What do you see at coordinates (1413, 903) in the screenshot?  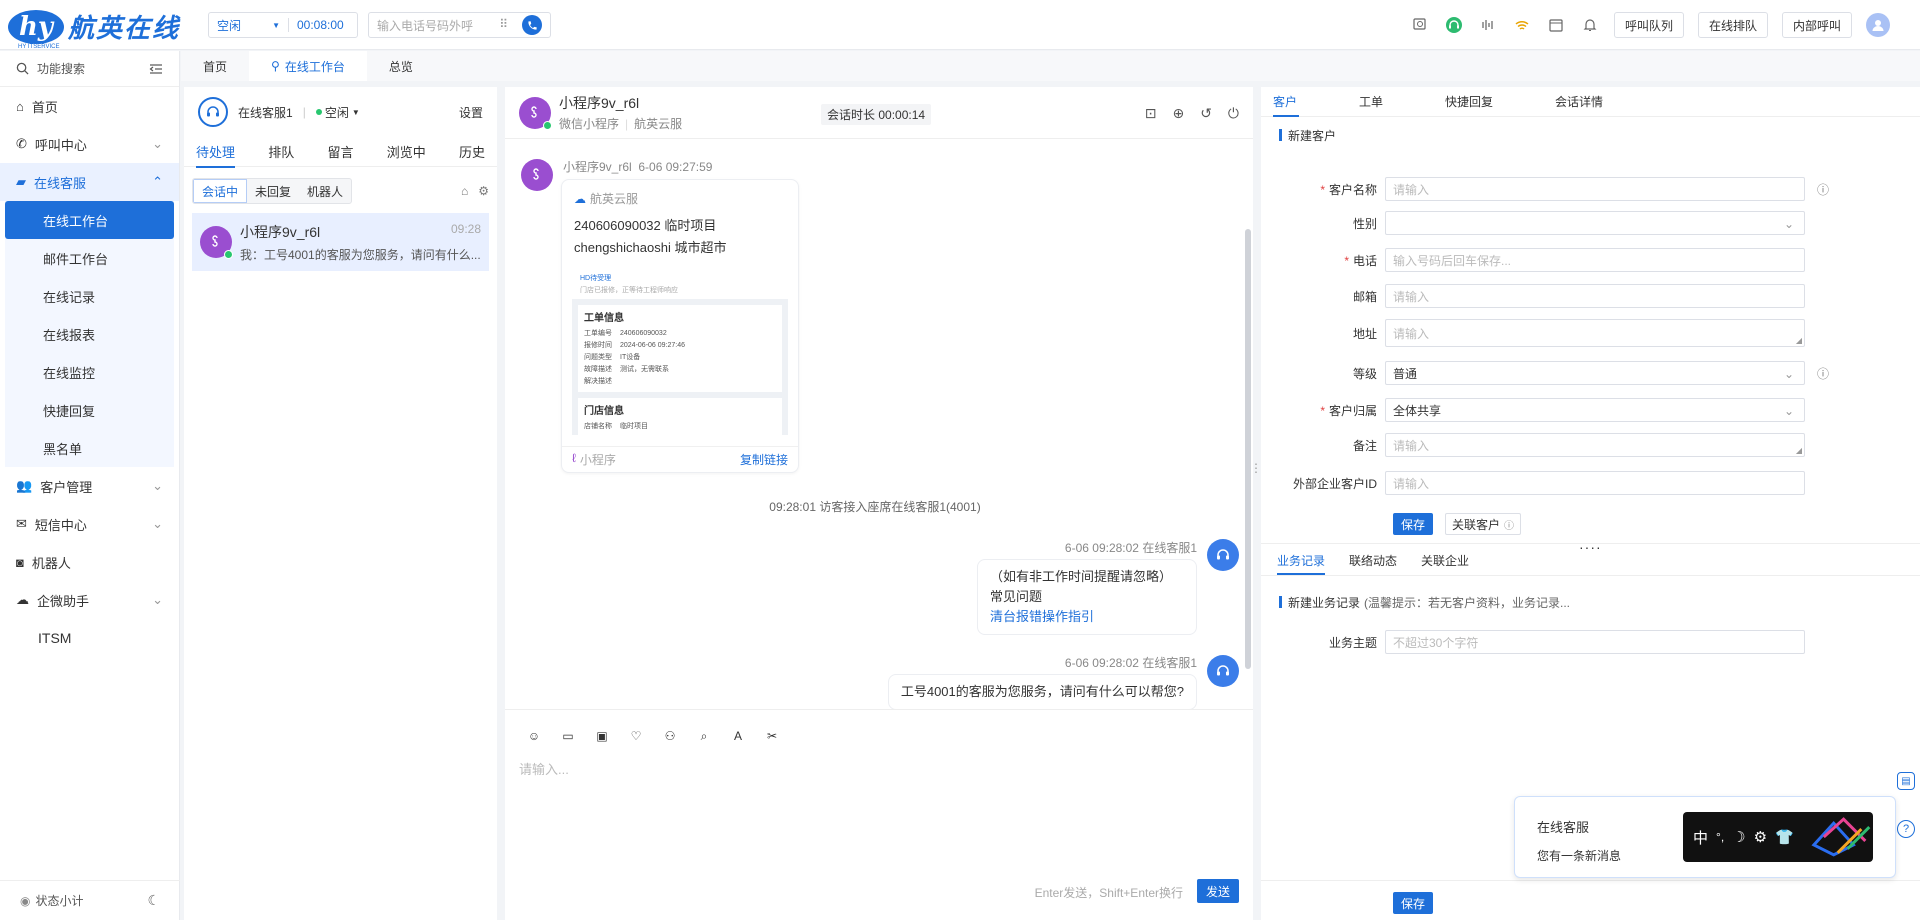 I see `save-record-button: 保存` at bounding box center [1413, 903].